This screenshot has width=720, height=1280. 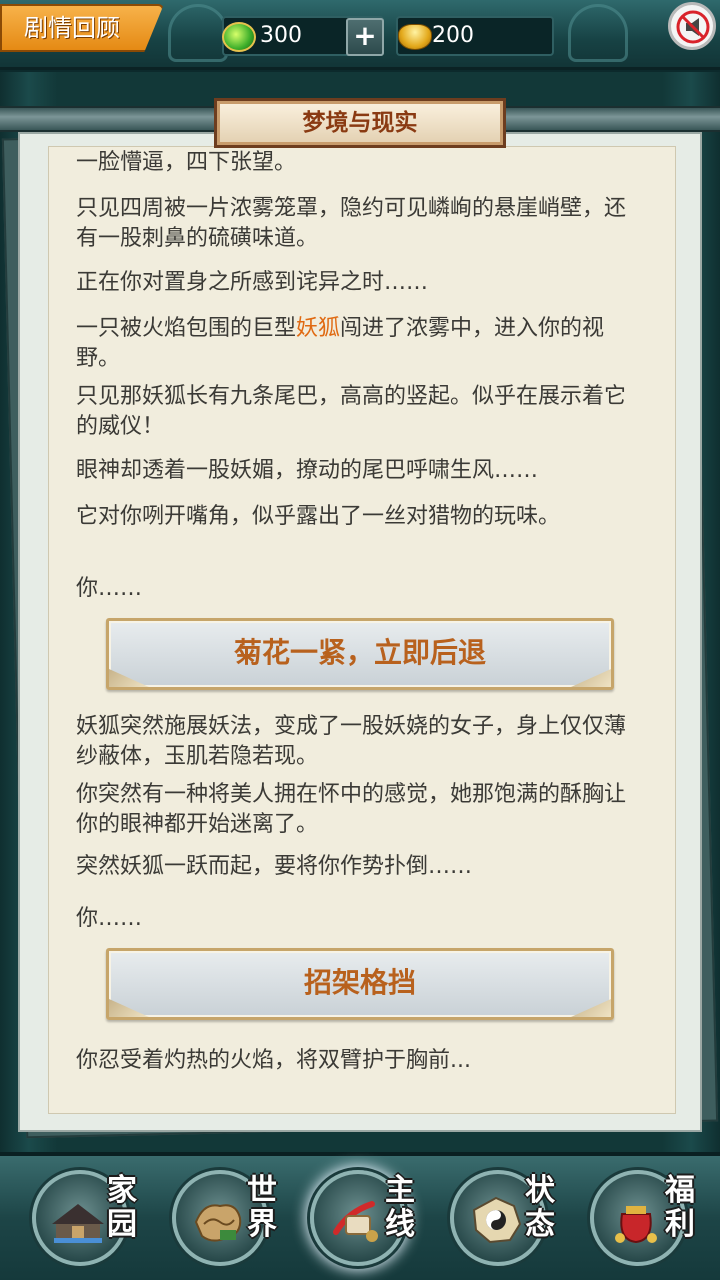 What do you see at coordinates (680, 1207) in the screenshot?
I see `nav-welfare-label: 福利` at bounding box center [680, 1207].